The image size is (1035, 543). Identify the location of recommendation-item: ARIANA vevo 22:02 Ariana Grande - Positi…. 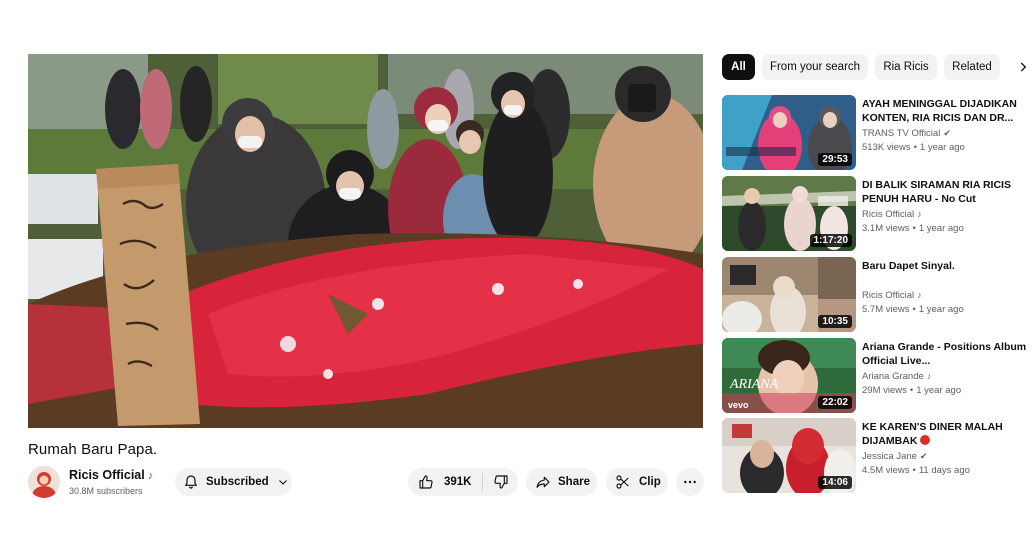
(878, 376).